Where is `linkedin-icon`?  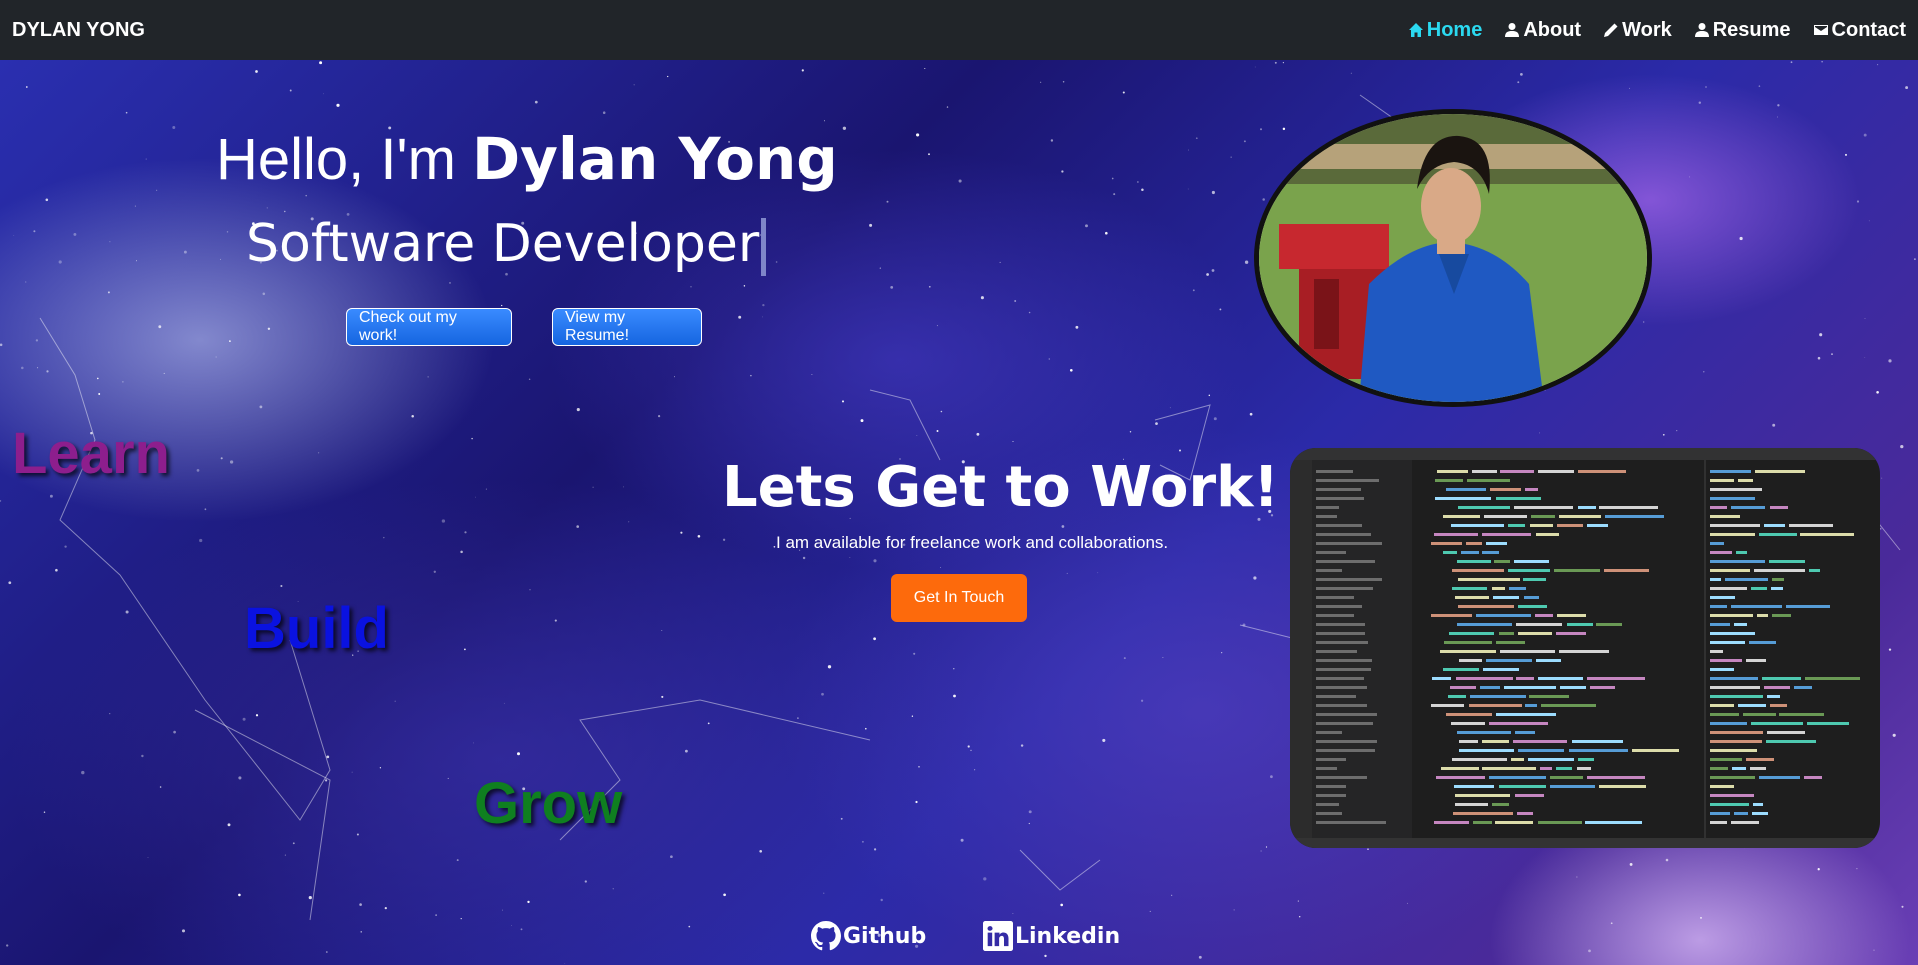
linkedin-icon is located at coordinates (998, 936).